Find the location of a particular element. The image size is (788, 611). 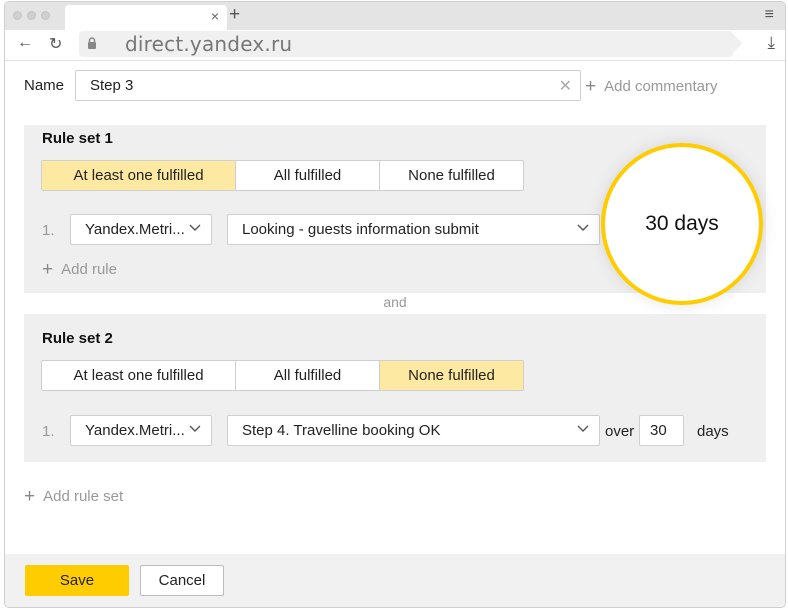

add-rule-set-label: Add rule set is located at coordinates (83, 496).